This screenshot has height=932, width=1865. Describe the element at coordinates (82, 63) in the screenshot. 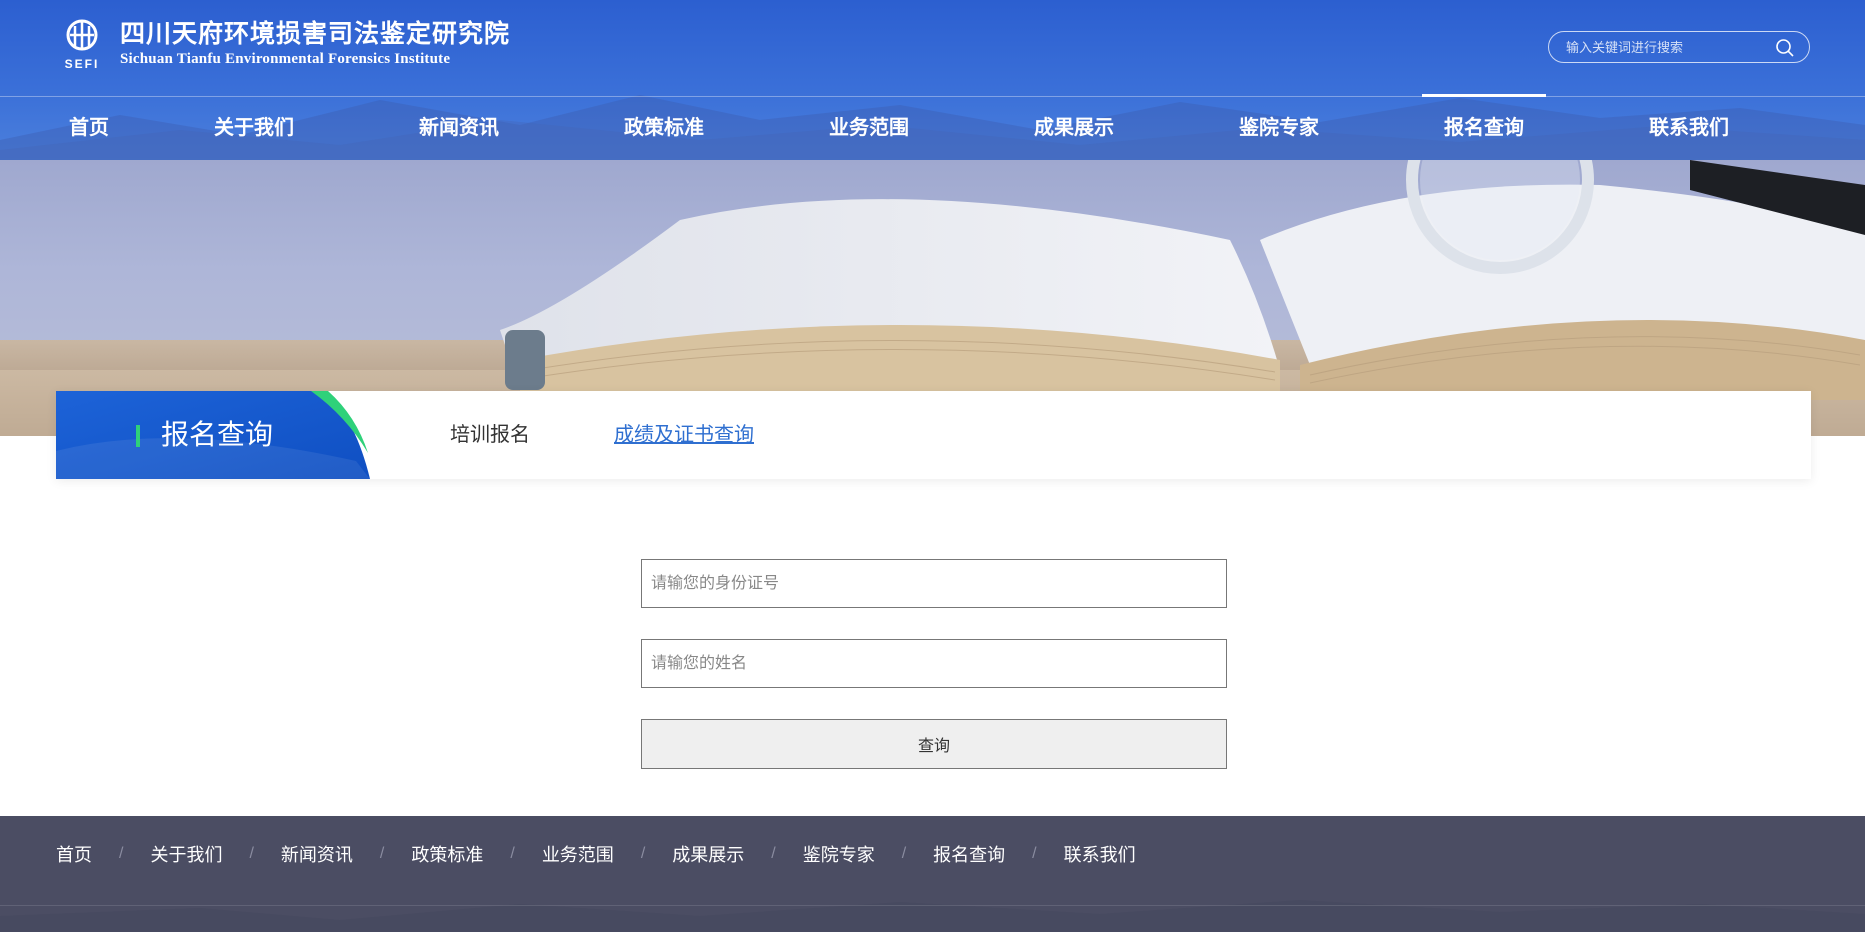

I see `logo-mark-text: SEFI` at that location.